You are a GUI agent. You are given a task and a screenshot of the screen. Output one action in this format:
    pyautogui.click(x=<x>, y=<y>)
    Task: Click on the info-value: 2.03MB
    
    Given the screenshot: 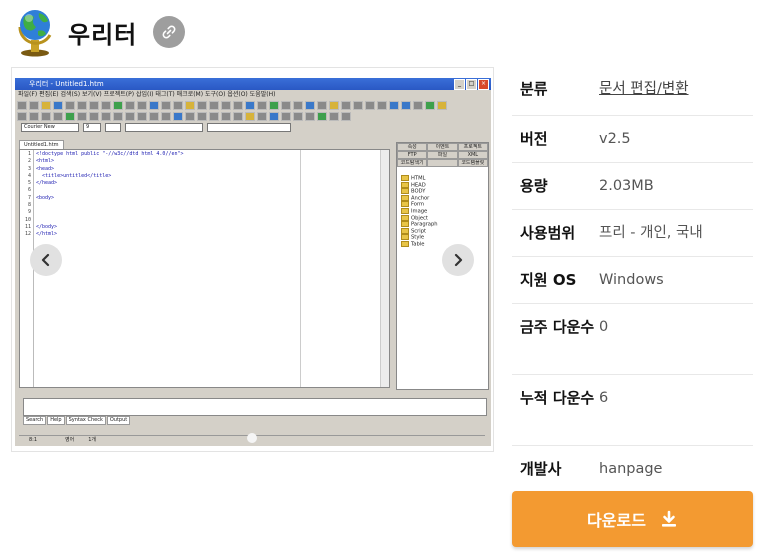 What is the action you would take?
    pyautogui.click(x=626, y=186)
    